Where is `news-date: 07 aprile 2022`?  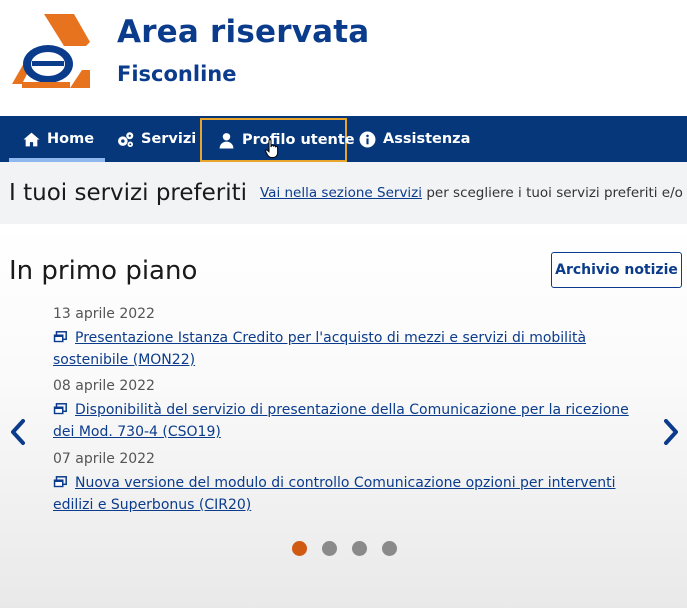
news-date: 07 aprile 2022 is located at coordinates (104, 459).